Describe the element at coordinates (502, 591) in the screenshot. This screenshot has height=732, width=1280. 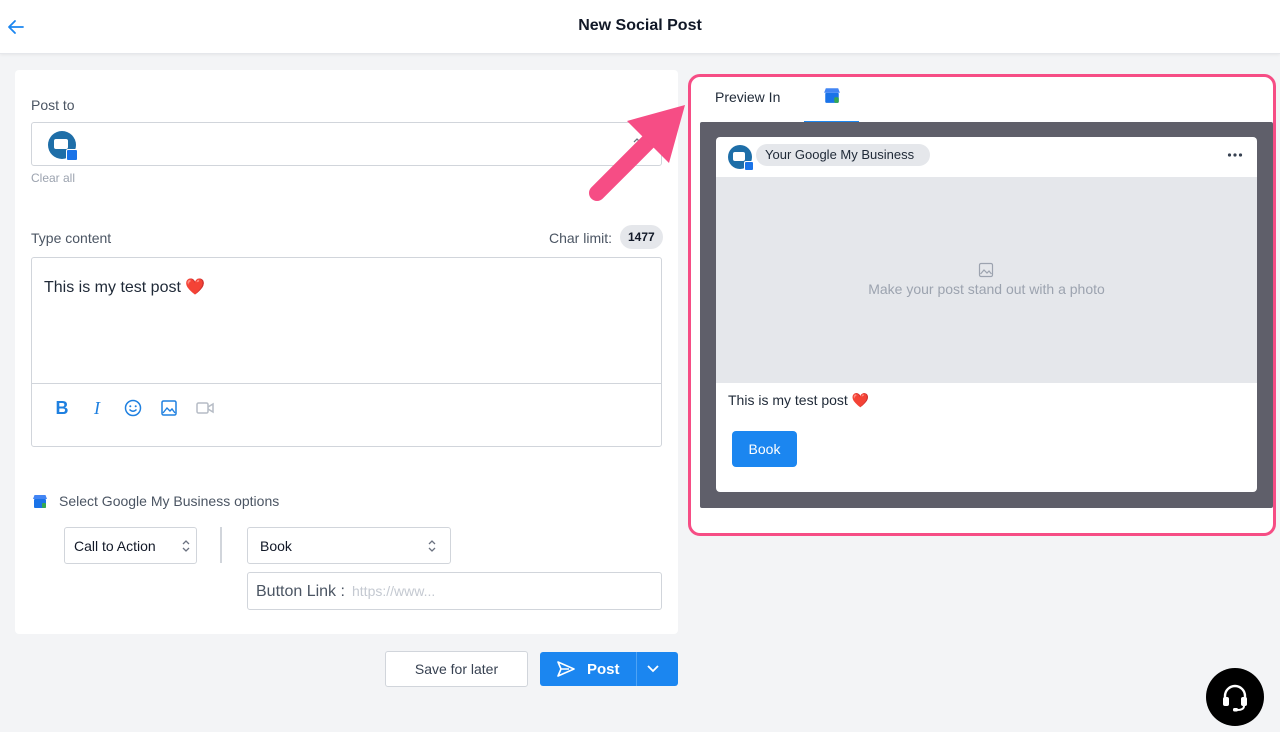
I see `button-link-input` at that location.